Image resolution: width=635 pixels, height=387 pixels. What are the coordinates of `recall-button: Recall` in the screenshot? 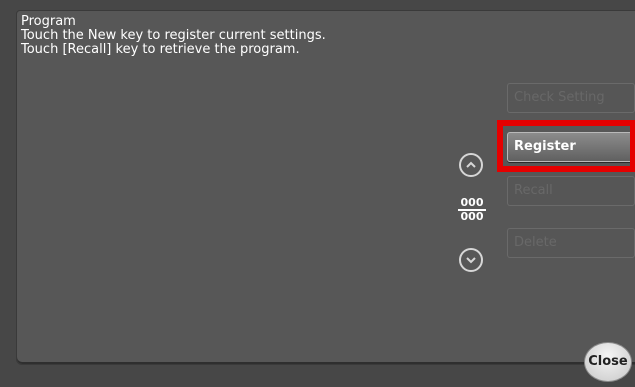 It's located at (571, 191).